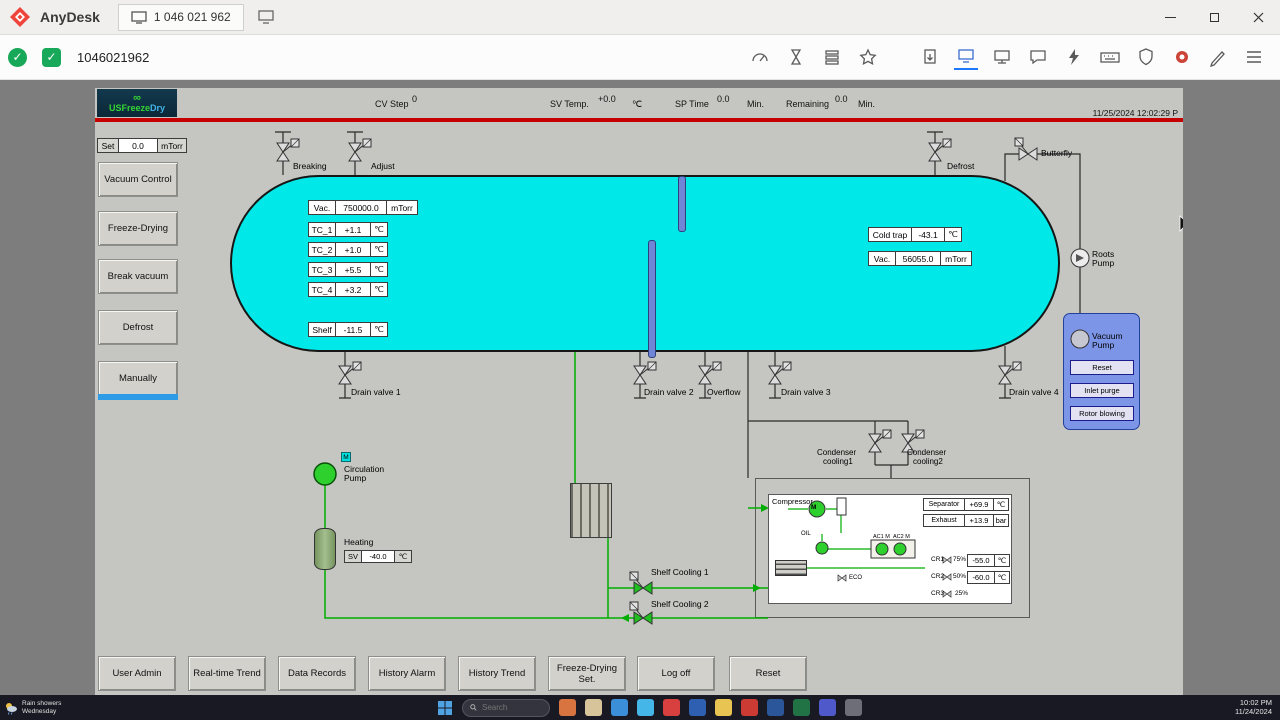  What do you see at coordinates (960, 576) in the screenshot?
I see `cr2-percent: 50%` at bounding box center [960, 576].